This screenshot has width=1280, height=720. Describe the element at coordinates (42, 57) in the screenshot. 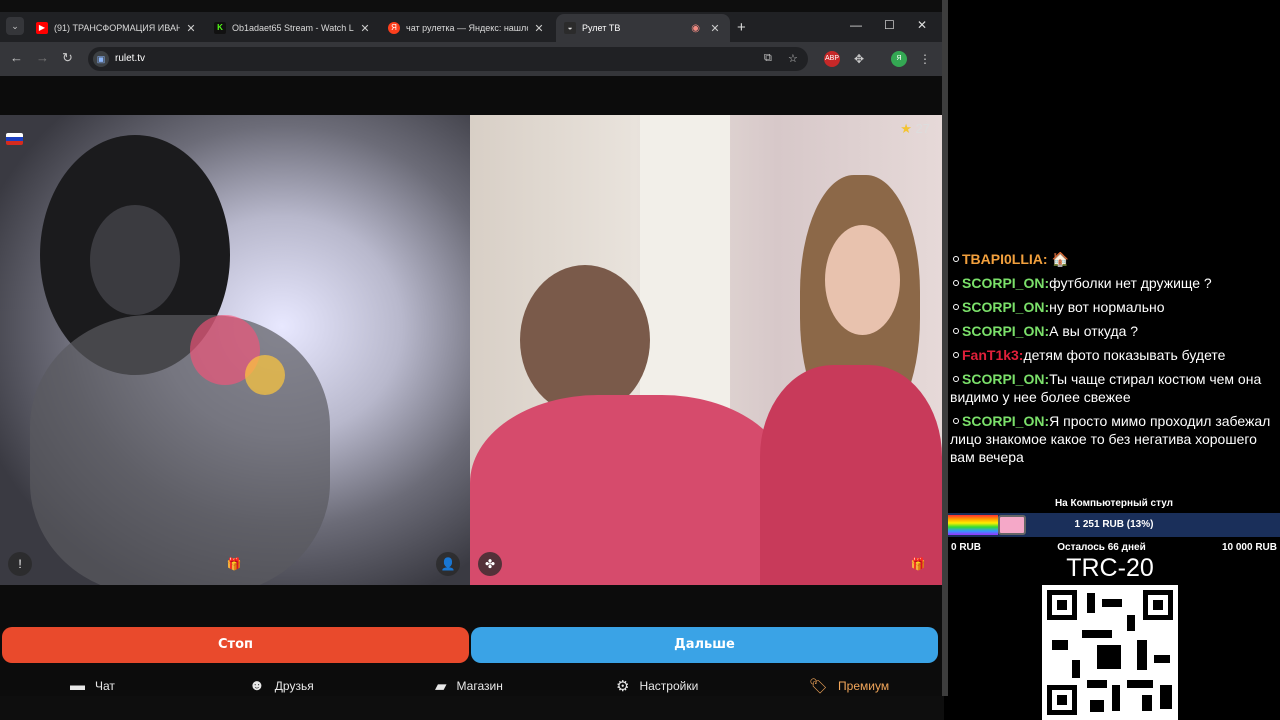

I see `forward-icon: →` at that location.